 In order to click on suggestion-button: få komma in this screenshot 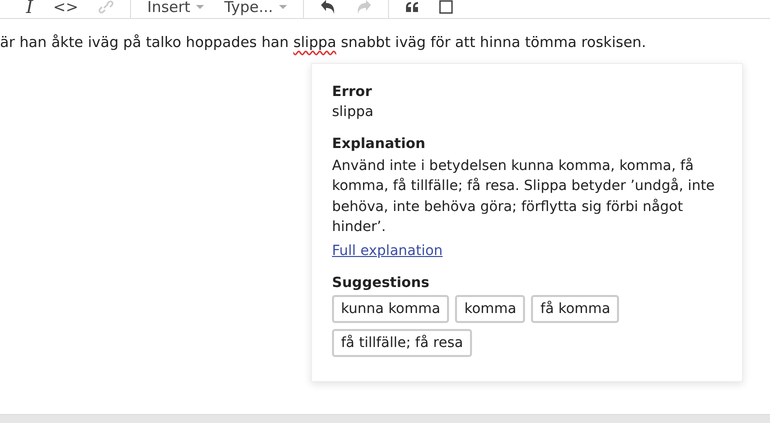, I will do `click(575, 309)`.